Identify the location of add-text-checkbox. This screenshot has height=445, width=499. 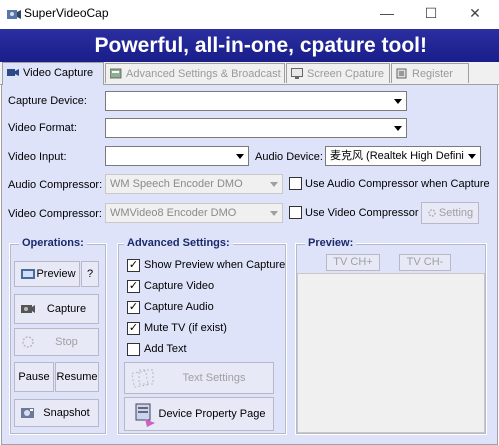
(133, 349).